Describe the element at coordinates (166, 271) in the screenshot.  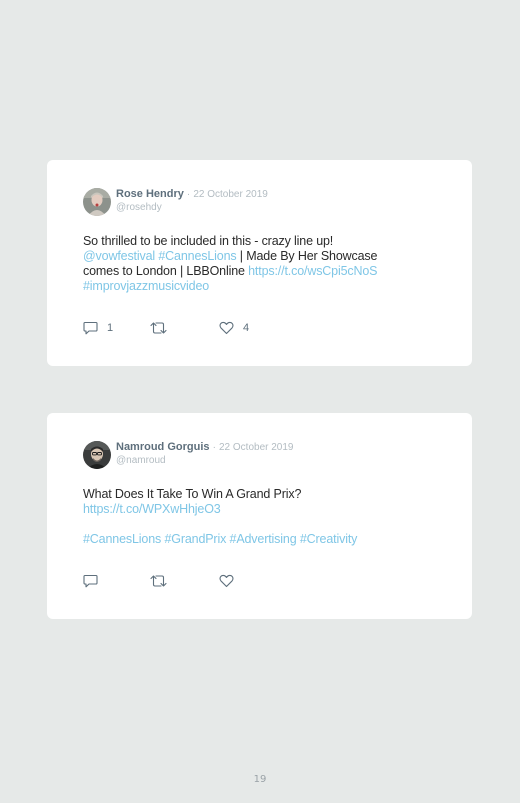
I see `tweet-text-fragment: comes to London | LBBOnline` at that location.